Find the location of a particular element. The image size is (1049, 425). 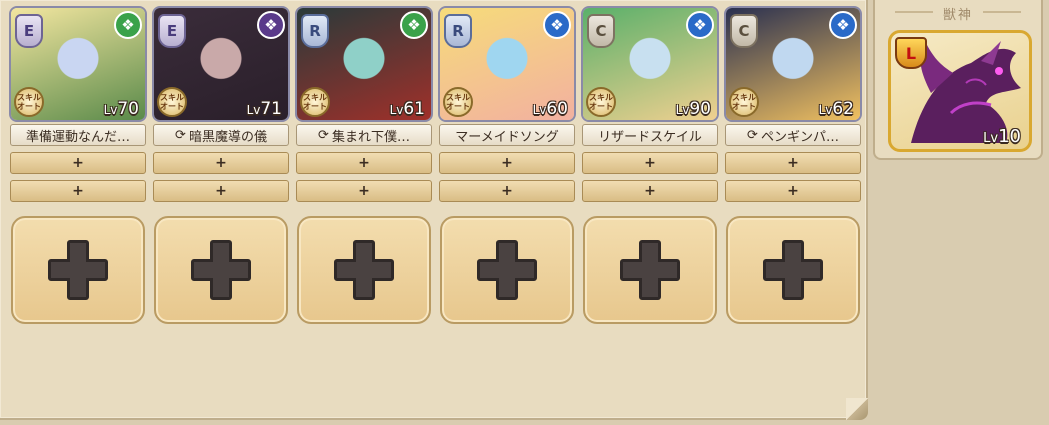

skill-name: マーメイドソング is located at coordinates (507, 137).